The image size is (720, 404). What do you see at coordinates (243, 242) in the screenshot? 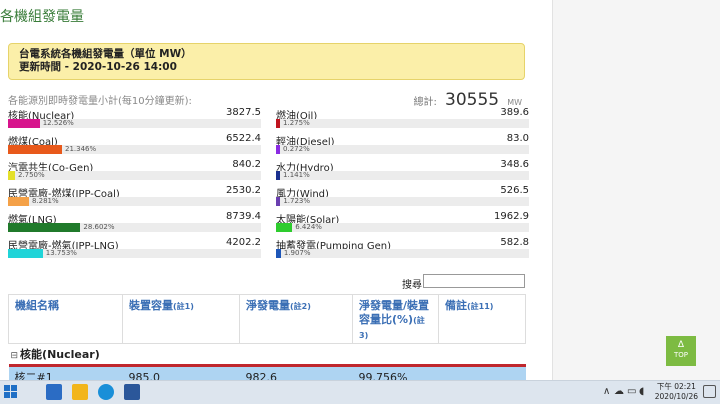
I see `energy-source-value: 4202.2` at bounding box center [243, 242].